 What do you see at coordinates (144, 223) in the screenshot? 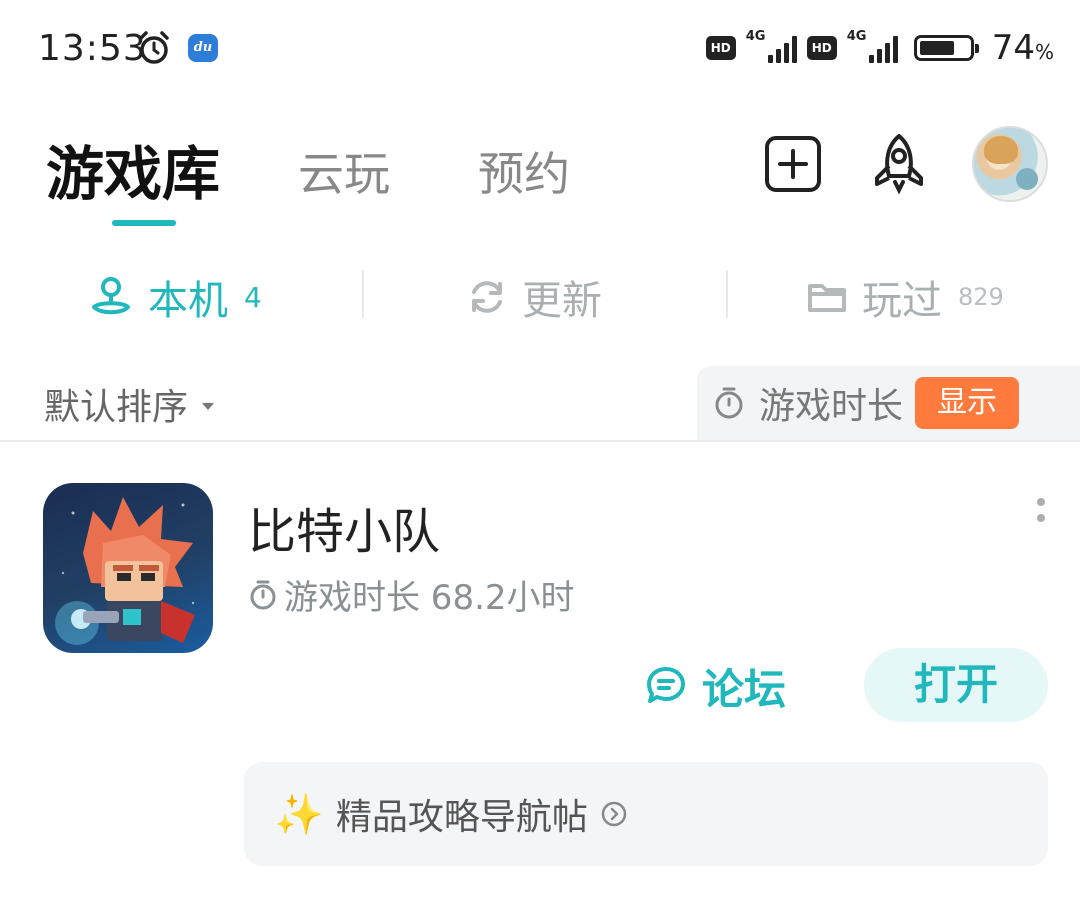
I see `active-tab-indicator` at bounding box center [144, 223].